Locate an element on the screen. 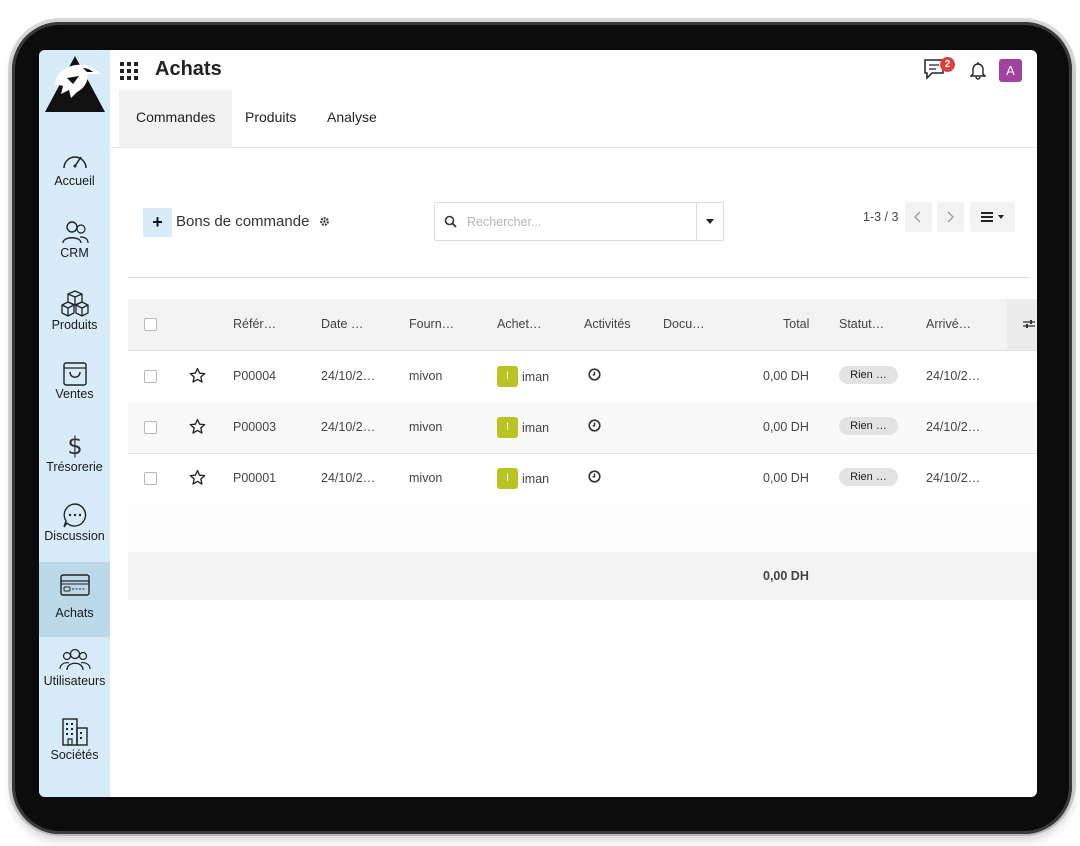 This screenshot has height=846, width=1080. sidebar-item-utilisateurs: Utilisateurs is located at coordinates (74, 681).